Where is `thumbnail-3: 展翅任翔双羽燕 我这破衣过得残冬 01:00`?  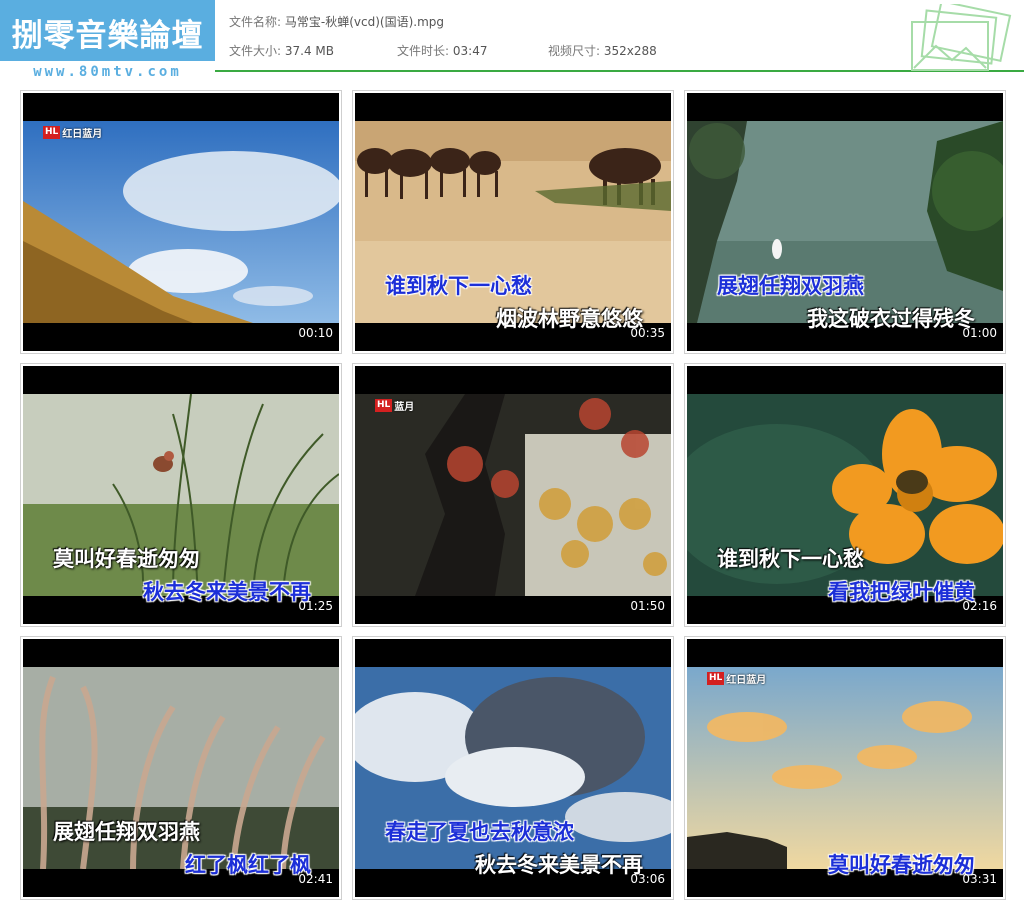 thumbnail-3: 展翅任翔双羽燕 我这破衣过得残冬 01:00 is located at coordinates (845, 222).